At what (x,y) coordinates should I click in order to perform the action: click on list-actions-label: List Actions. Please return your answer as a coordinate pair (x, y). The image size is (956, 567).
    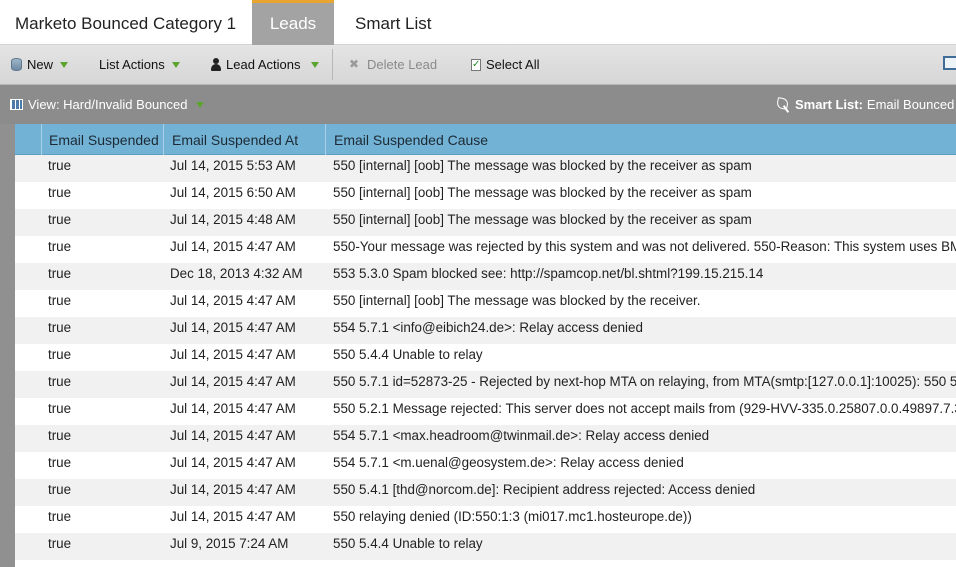
    Looking at the image, I should click on (132, 64).